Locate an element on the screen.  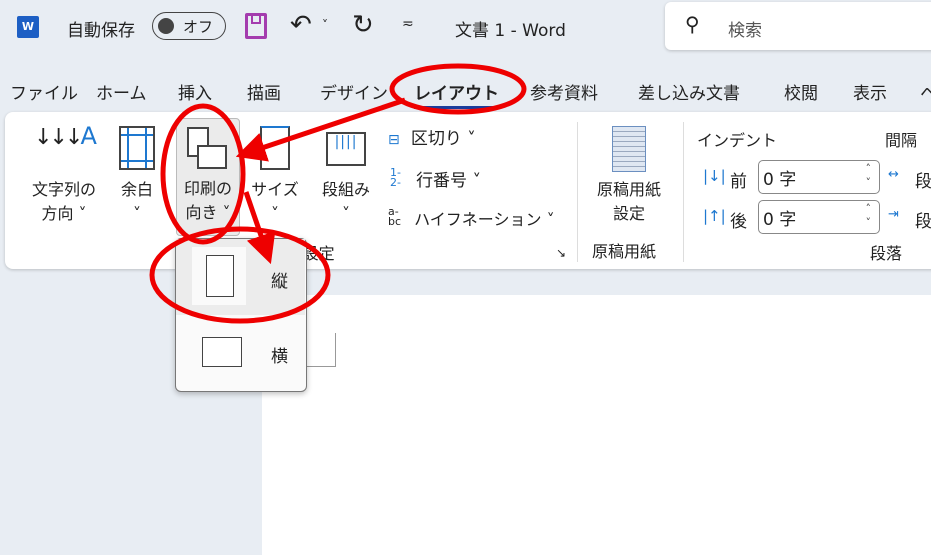
annotation-circle-layout-tab is located at coordinates (458, 89).